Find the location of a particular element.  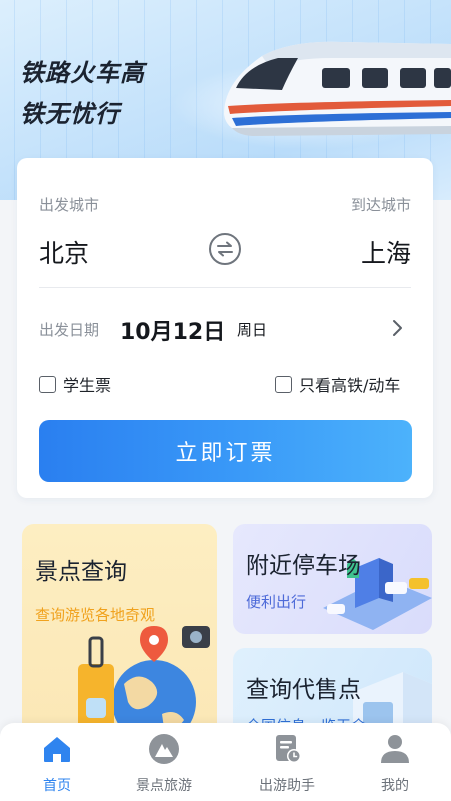

tab-attractions: 景点旅游 is located at coordinates (164, 764).